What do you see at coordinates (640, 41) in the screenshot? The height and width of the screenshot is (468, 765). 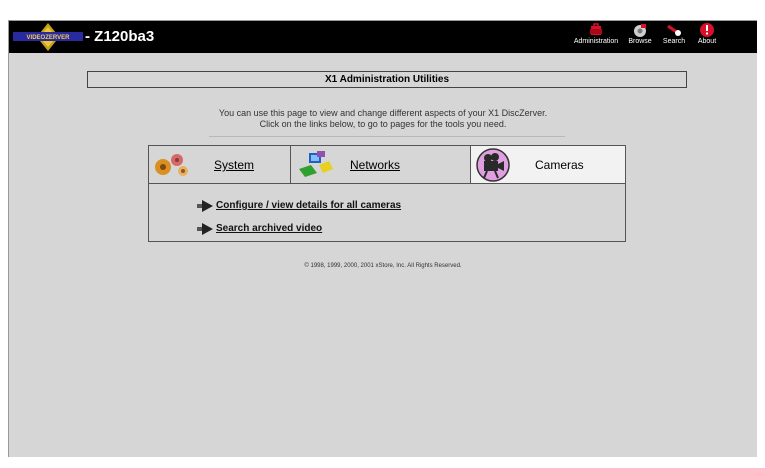 I see `nav-label: Browse` at bounding box center [640, 41].